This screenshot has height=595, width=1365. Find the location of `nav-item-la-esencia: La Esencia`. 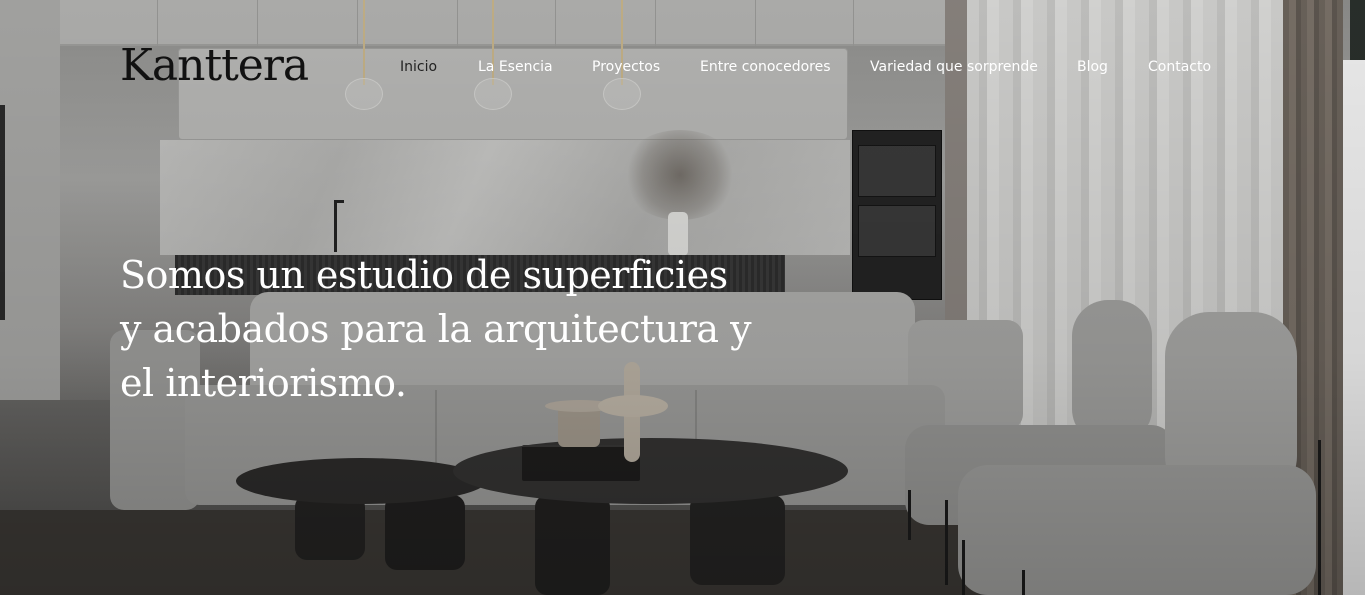

nav-item-la-esencia: La Esencia is located at coordinates (515, 67).